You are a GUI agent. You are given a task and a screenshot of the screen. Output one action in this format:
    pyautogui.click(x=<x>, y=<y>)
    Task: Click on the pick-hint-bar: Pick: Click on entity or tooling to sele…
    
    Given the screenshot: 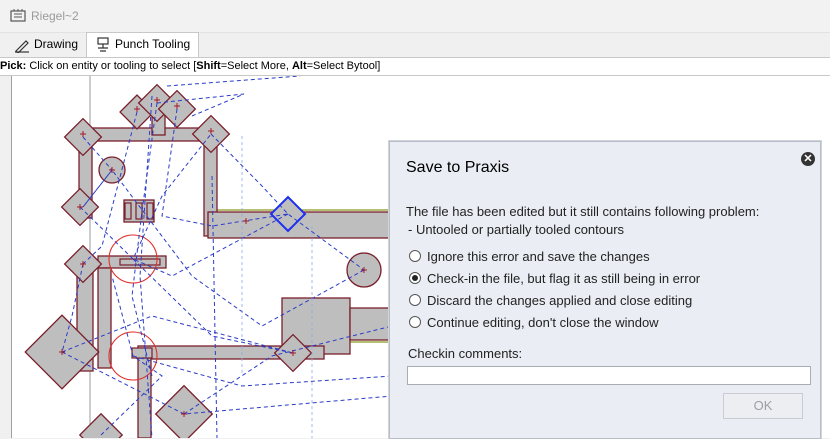 What is the action you would take?
    pyautogui.click(x=415, y=66)
    